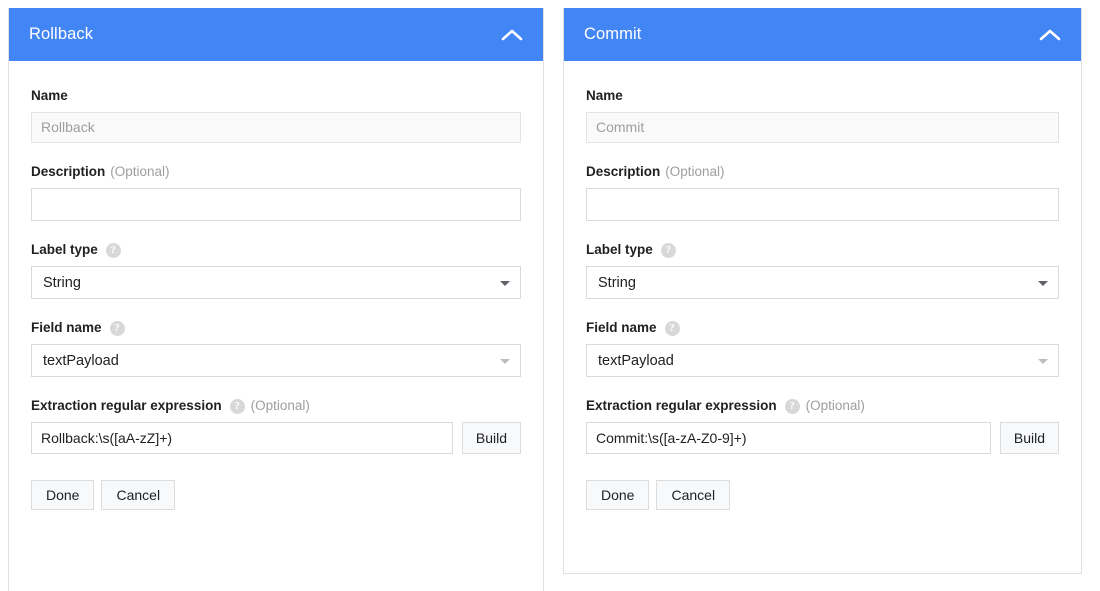 The image size is (1100, 591). I want to click on extraction-regex-row: Rollback:\s([aA-zZ]+) Build, so click(276, 438).